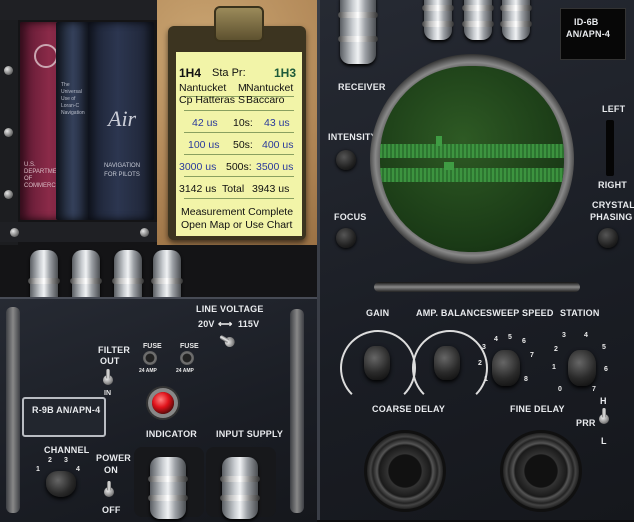 This screenshot has height=522, width=634. What do you see at coordinates (297, 411) in the screenshot?
I see `receiver-rail-right` at bounding box center [297, 411].